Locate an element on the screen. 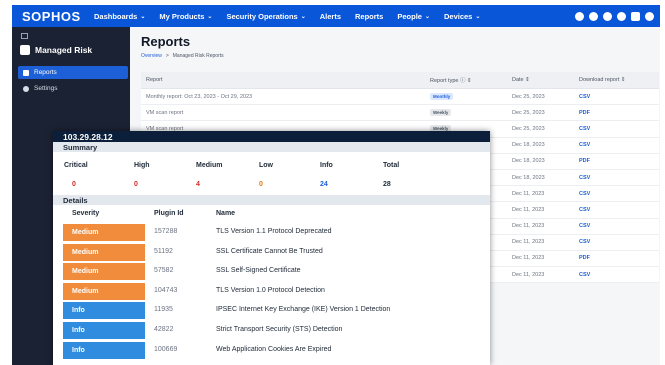  summary-value-info: 24 is located at coordinates (324, 184).